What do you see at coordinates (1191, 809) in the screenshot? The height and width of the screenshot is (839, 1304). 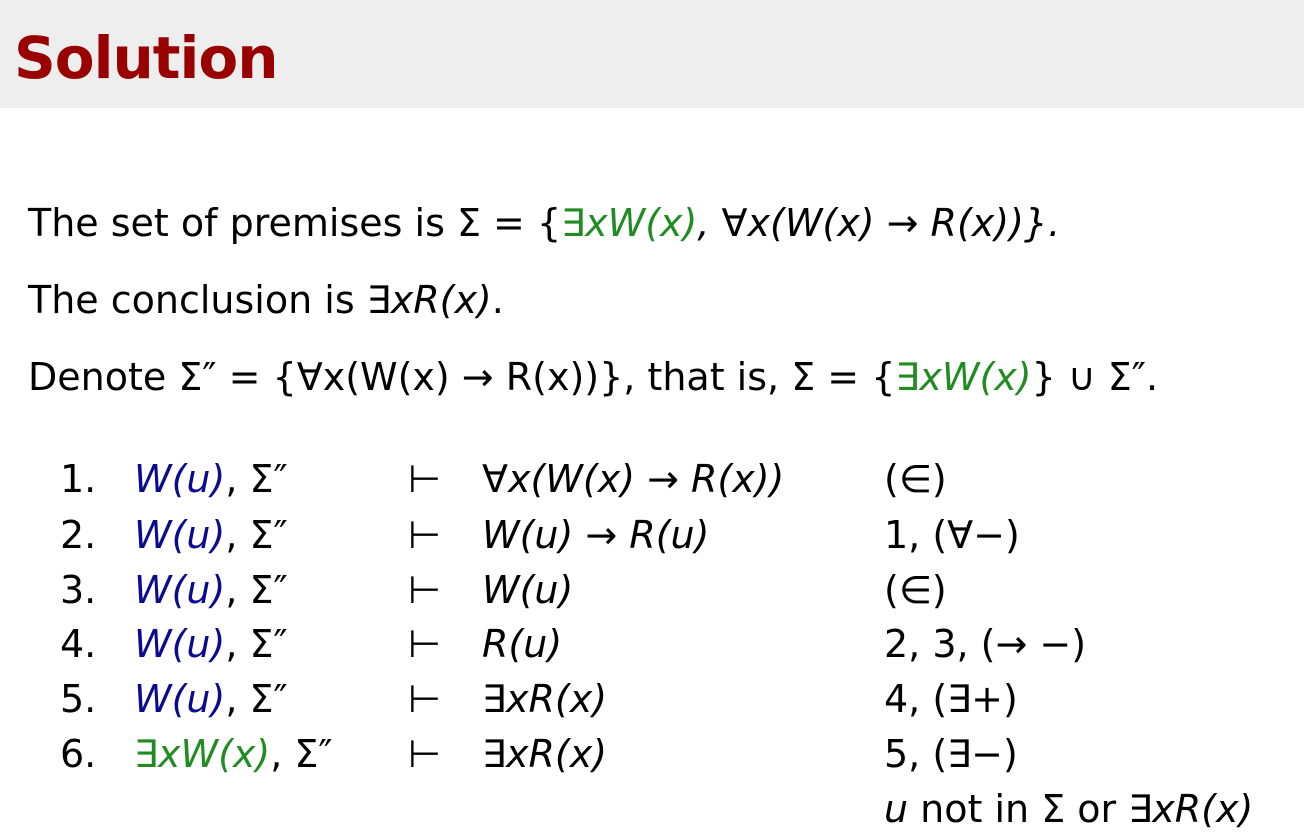 I see `note-formula: ∃xR(x)` at bounding box center [1191, 809].